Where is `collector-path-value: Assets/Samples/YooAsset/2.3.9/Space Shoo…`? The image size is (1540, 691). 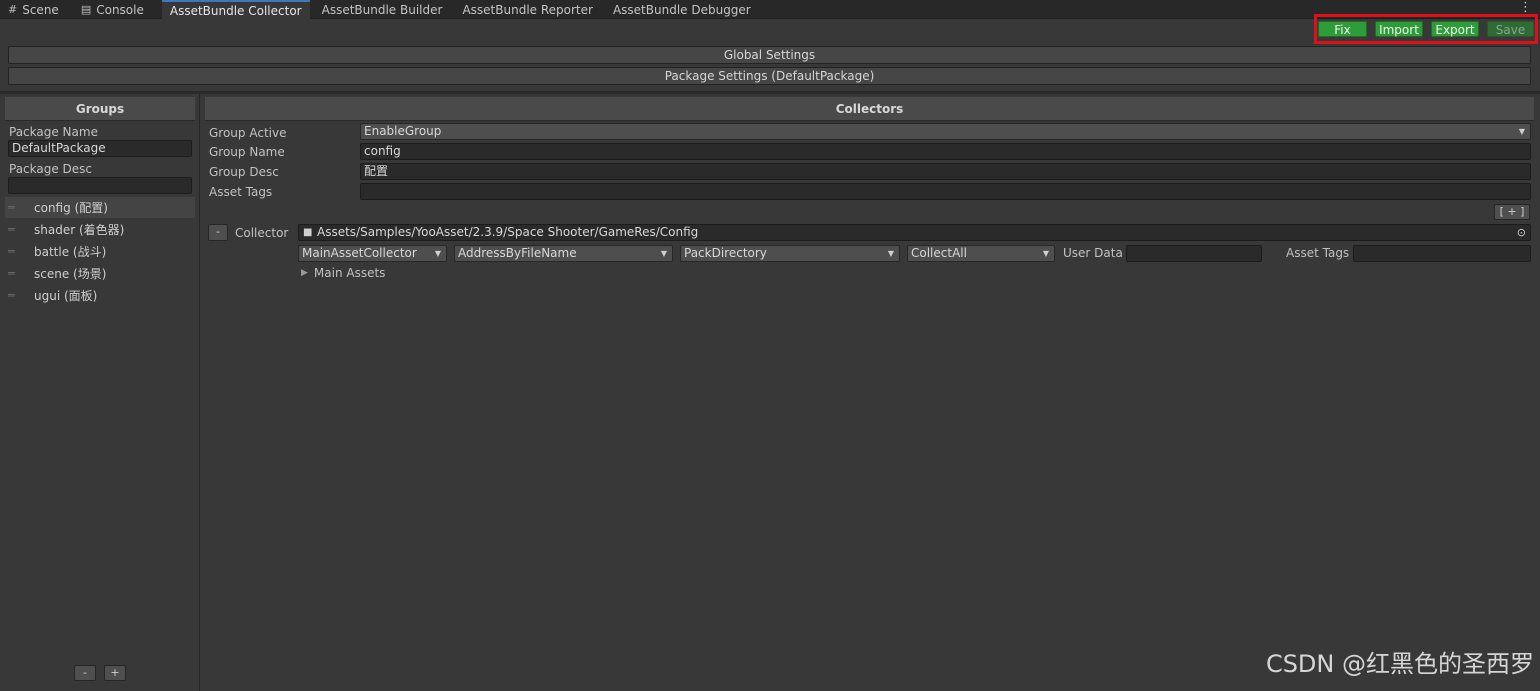 collector-path-value: Assets/Samples/YooAsset/2.3.9/Space Shoo… is located at coordinates (508, 232).